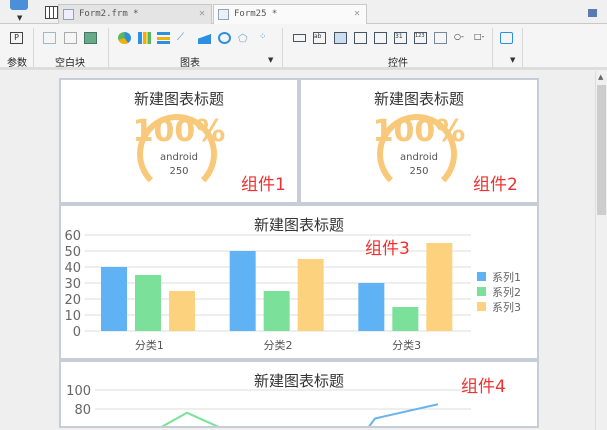 This screenshot has height=430, width=607. I want to click on chart-expand-icon: ▼, so click(270, 60).